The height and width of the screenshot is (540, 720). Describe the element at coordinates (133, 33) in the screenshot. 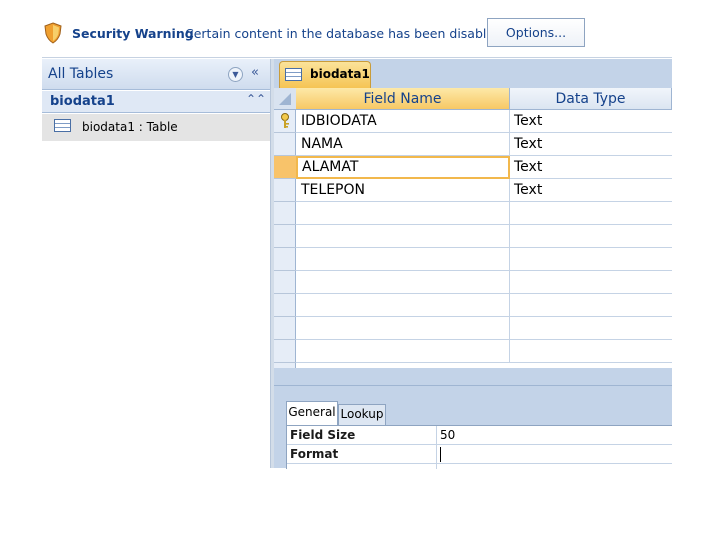

I see `security-warning-title: Security Warning` at that location.